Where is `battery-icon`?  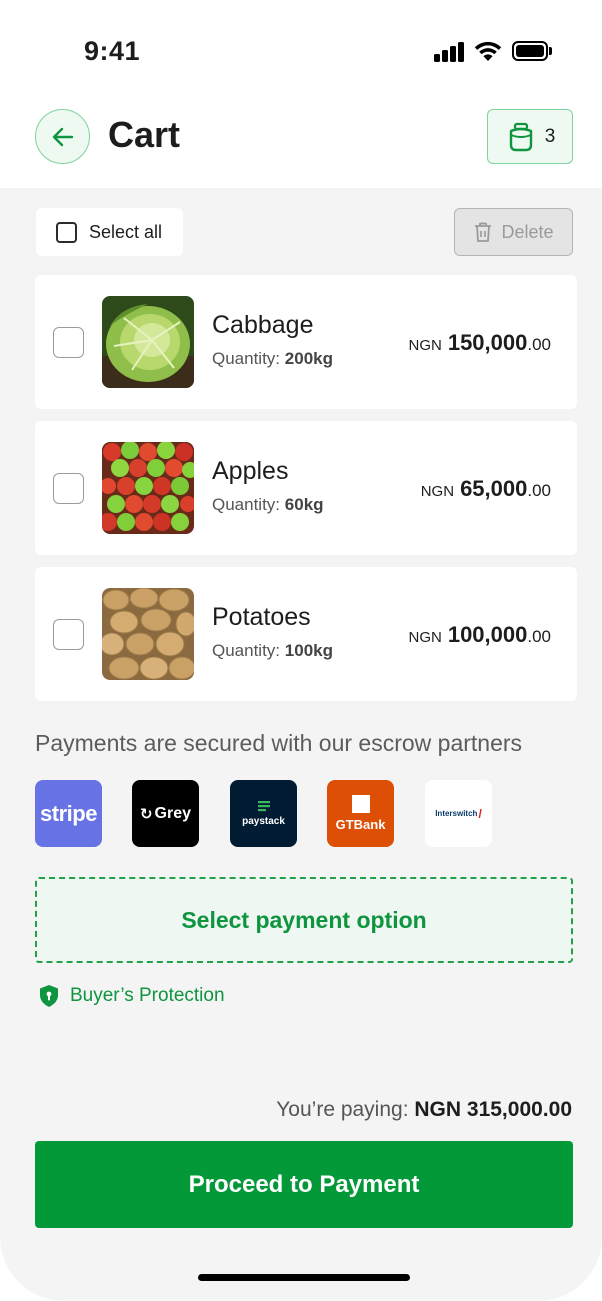
battery-icon is located at coordinates (532, 51).